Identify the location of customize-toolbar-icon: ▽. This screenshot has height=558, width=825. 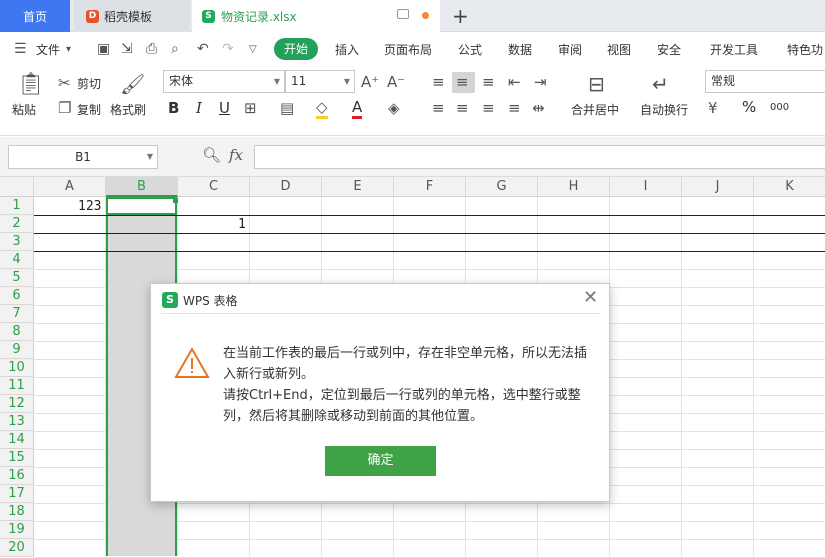
(253, 49).